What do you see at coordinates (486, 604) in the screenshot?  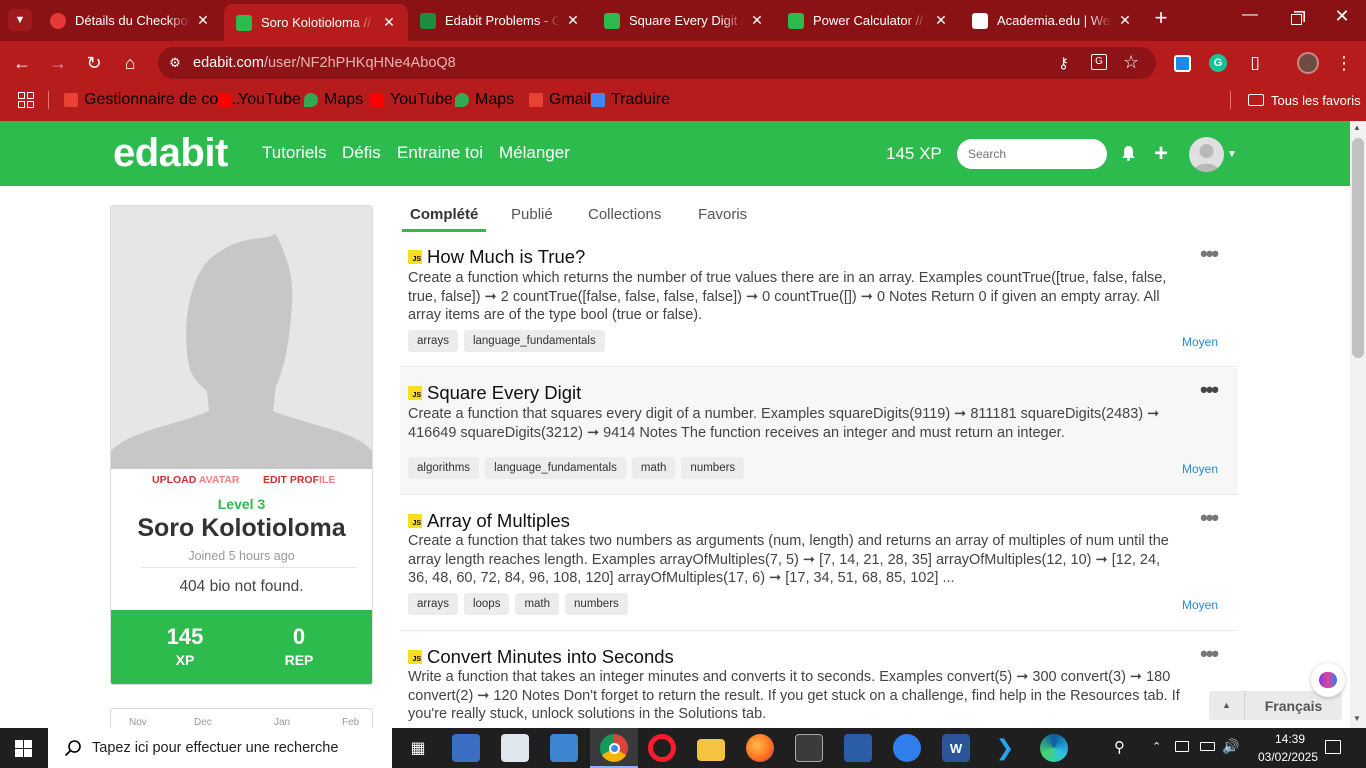 I see `tag: loops` at bounding box center [486, 604].